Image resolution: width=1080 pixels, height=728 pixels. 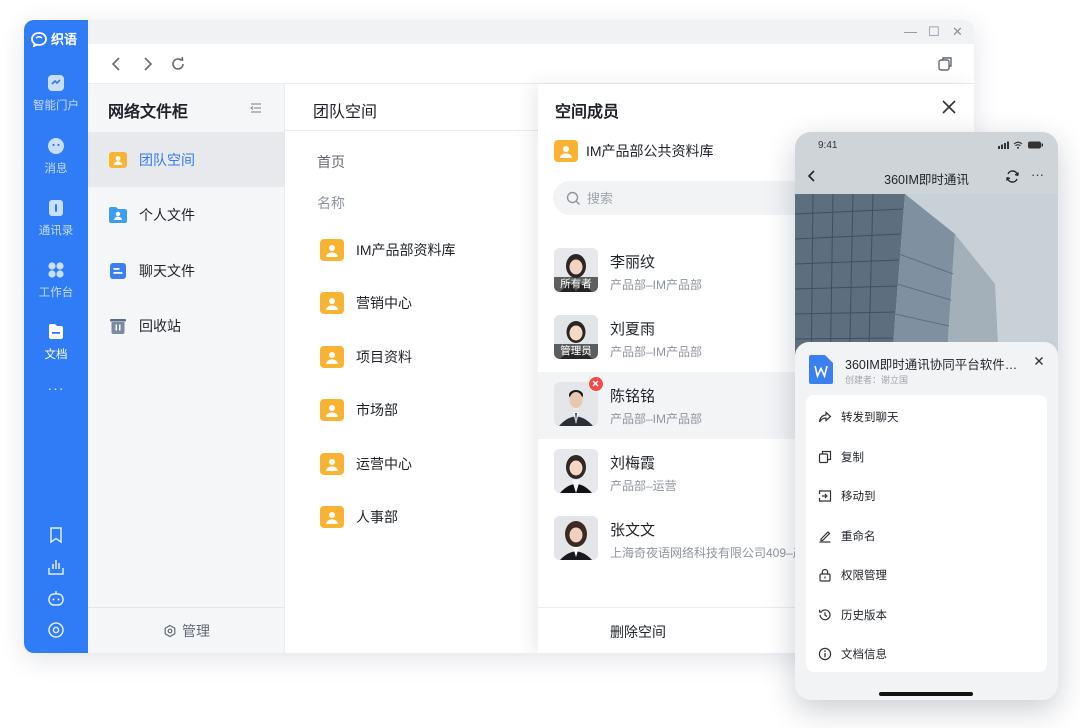 I want to click on rail-item-contacts: 通讯录, so click(x=56, y=218).